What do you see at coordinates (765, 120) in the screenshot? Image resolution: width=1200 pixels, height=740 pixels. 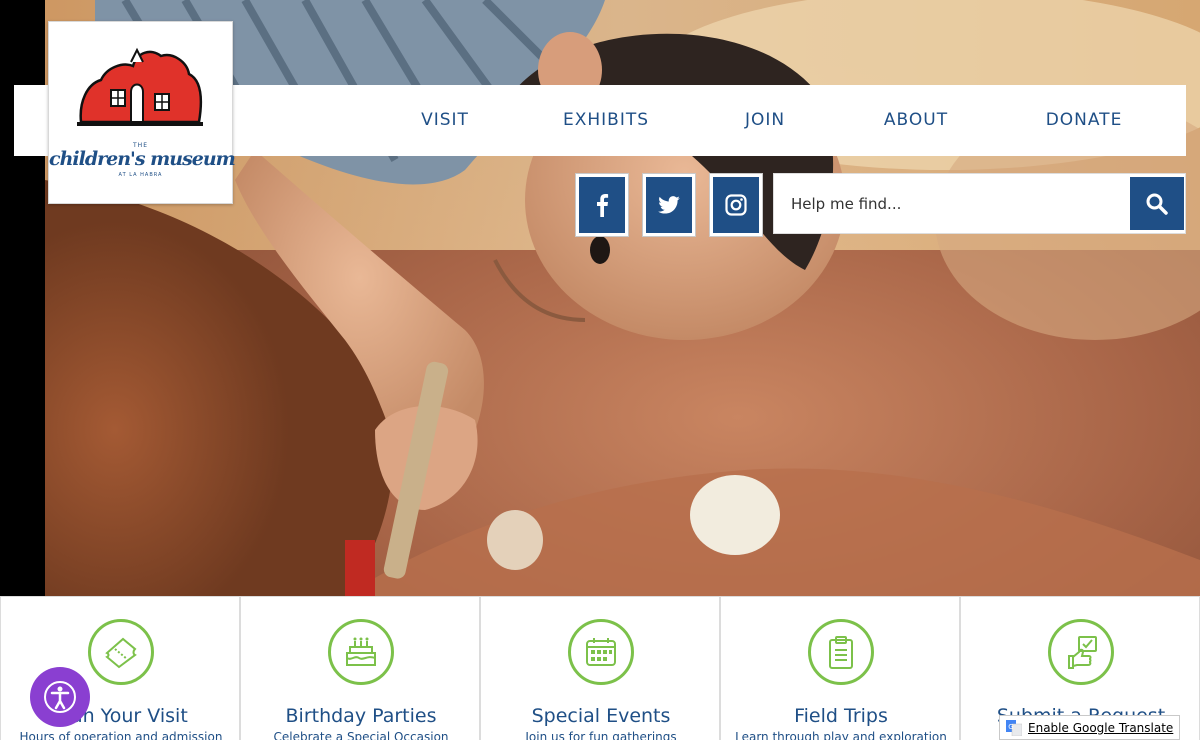 I see `nav-join: JOIN` at bounding box center [765, 120].